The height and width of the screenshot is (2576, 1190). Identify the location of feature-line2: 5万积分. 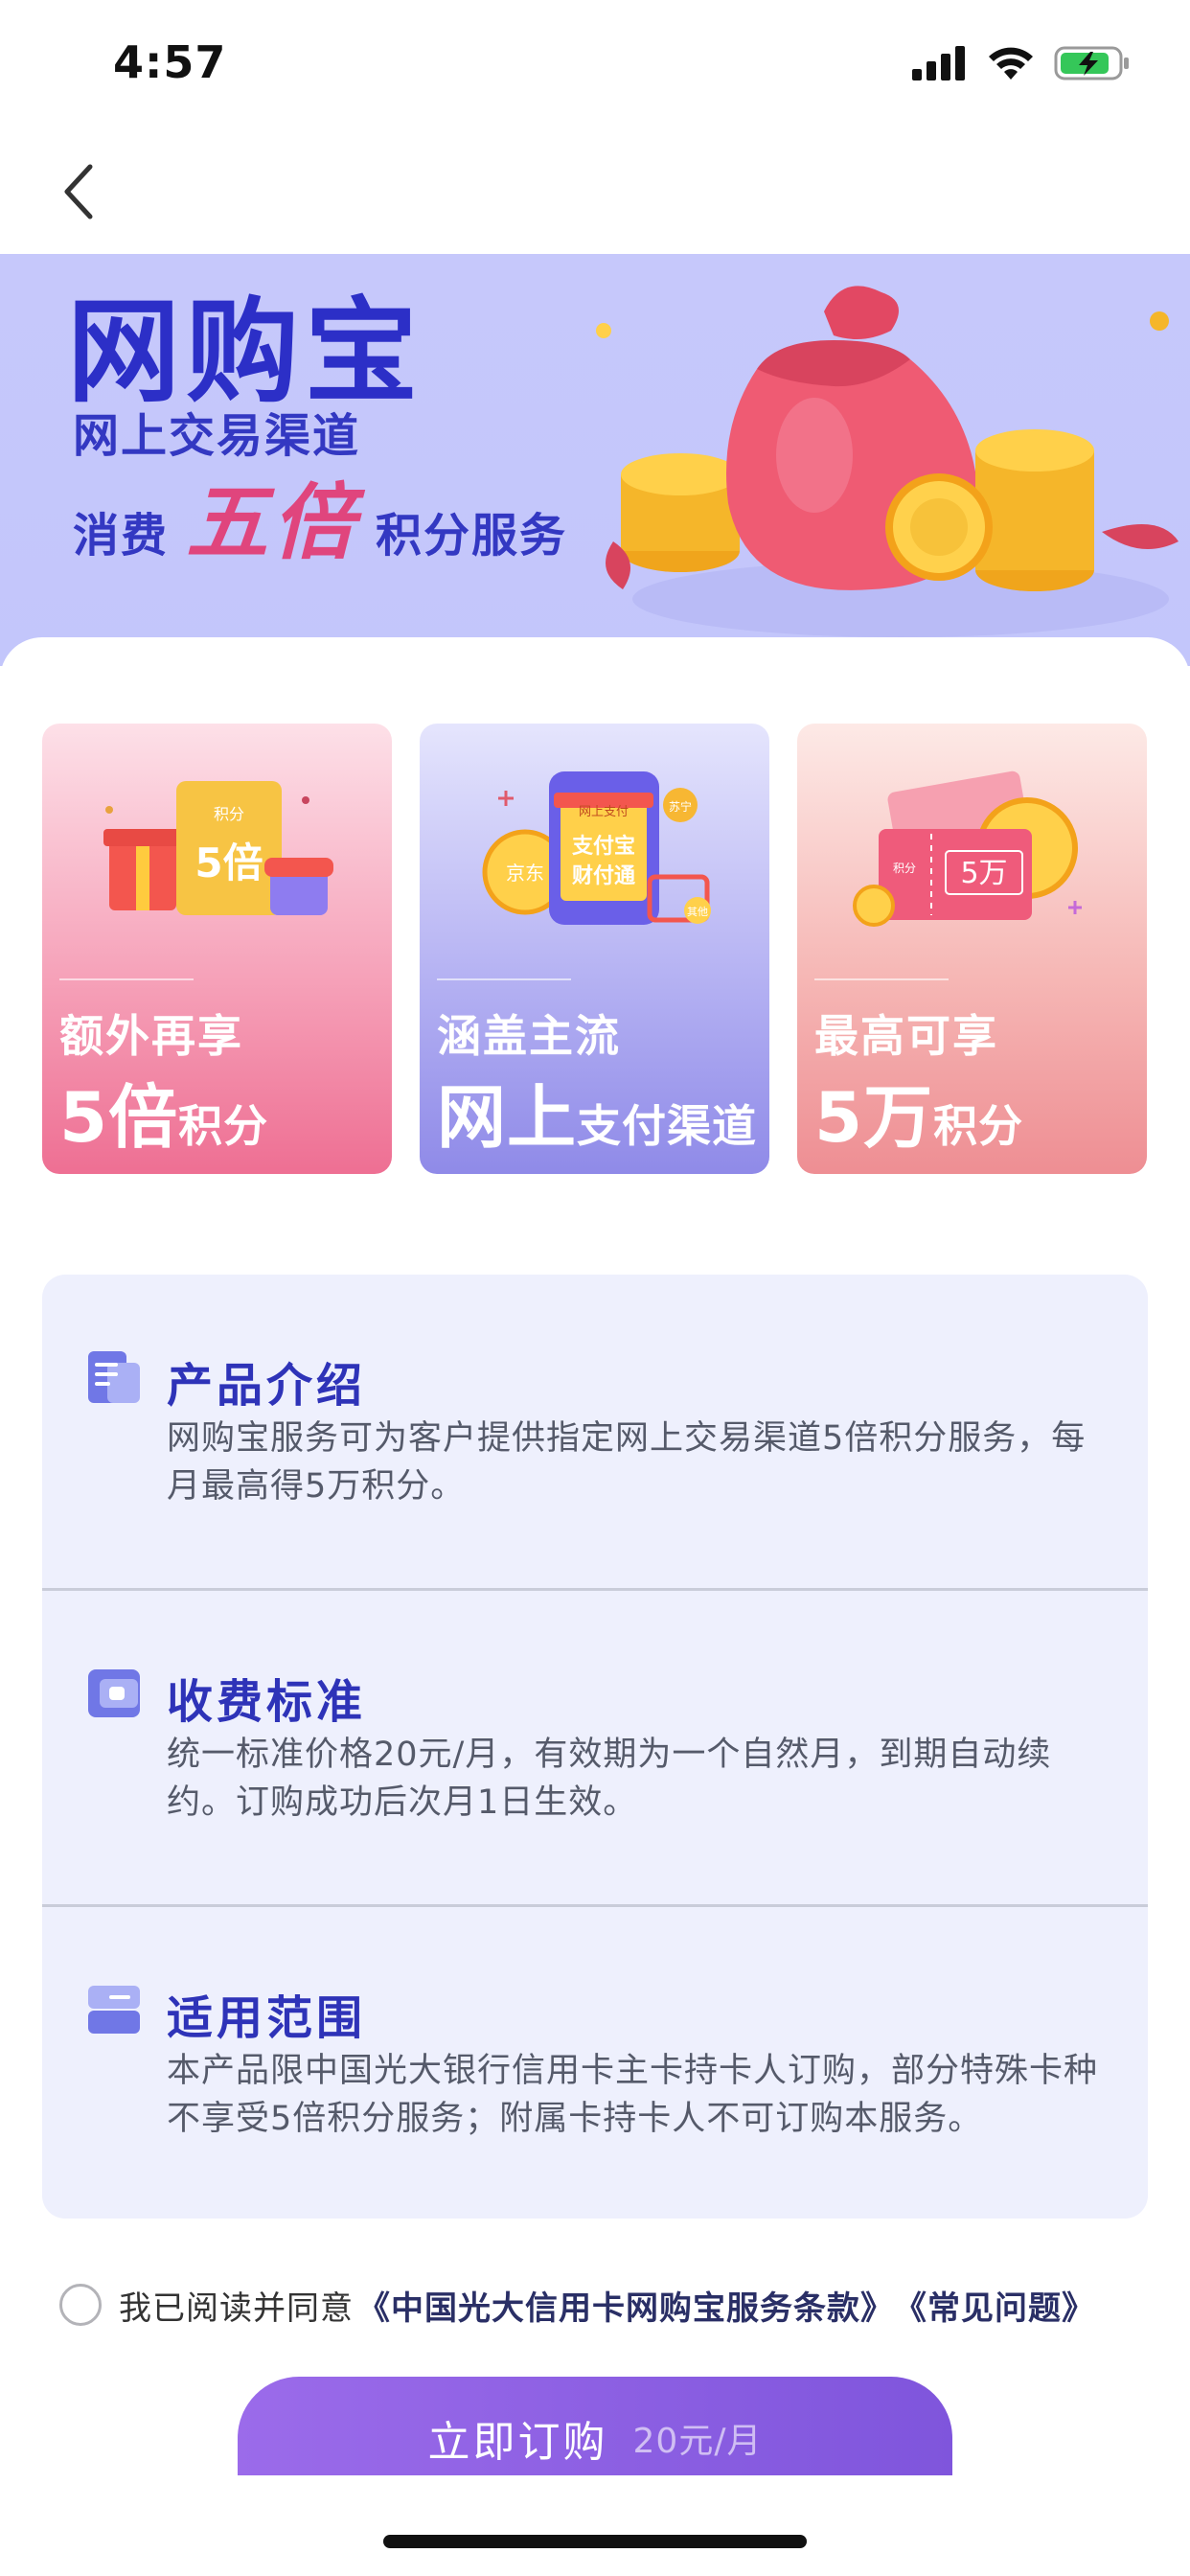
(919, 1111).